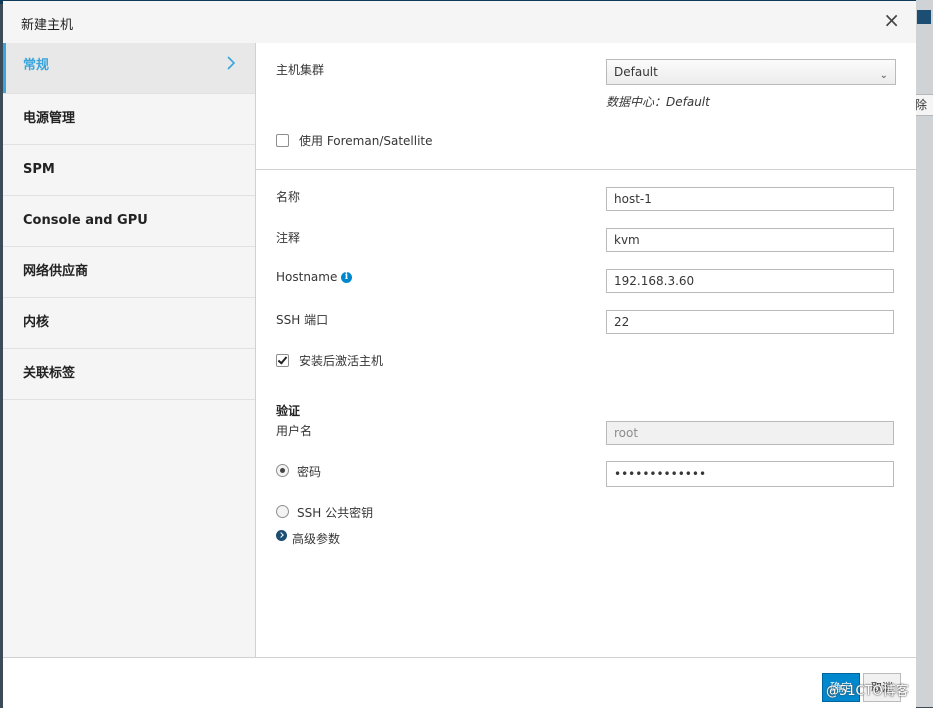 The image size is (933, 708). I want to click on dialog-title: 新建主机, so click(47, 25).